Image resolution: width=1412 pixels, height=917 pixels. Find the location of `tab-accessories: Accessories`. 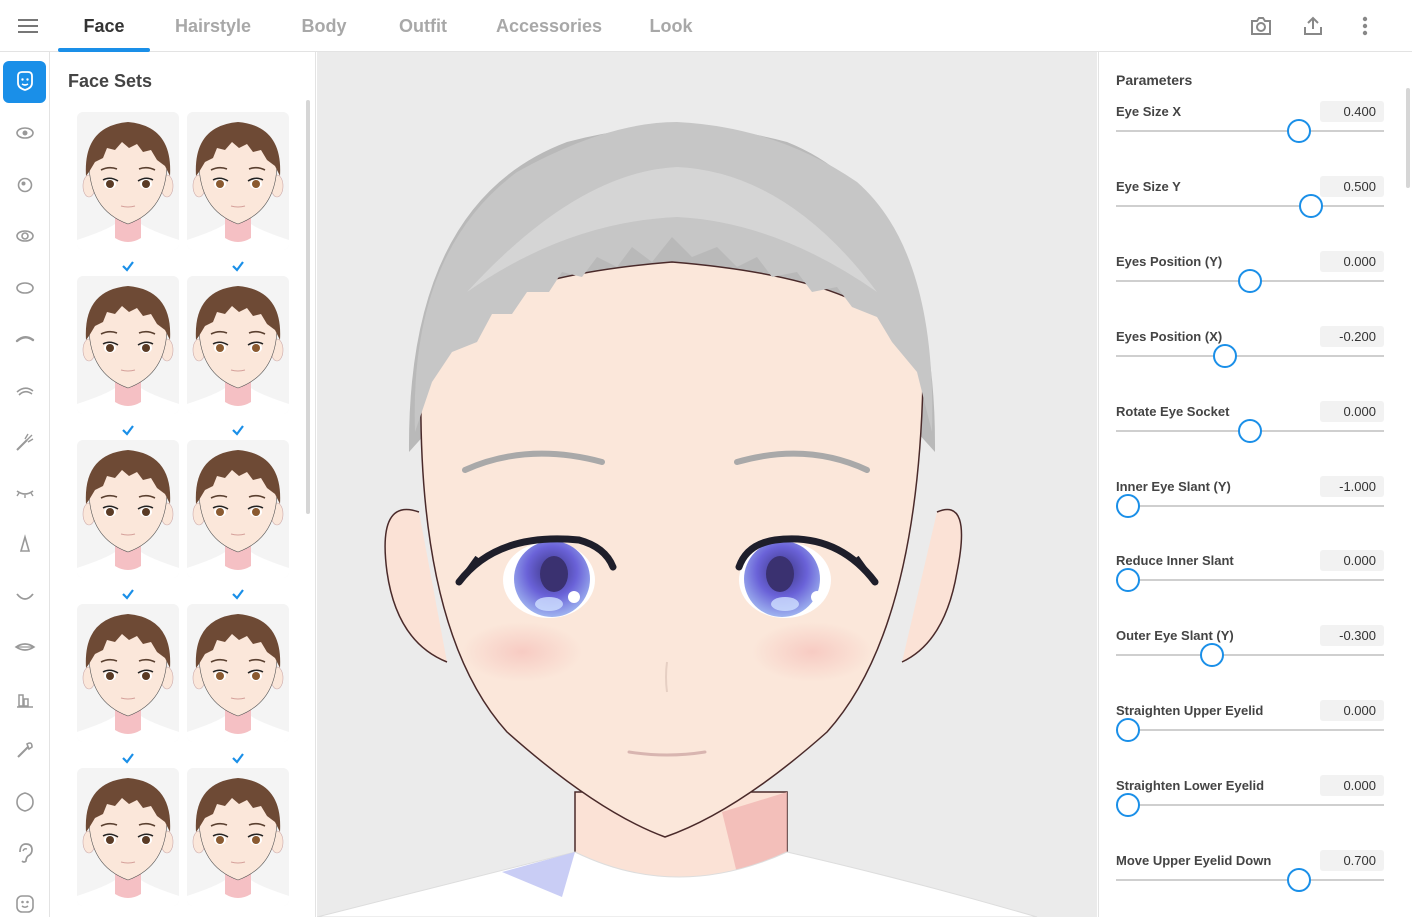

tab-accessories: Accessories is located at coordinates (549, 26).